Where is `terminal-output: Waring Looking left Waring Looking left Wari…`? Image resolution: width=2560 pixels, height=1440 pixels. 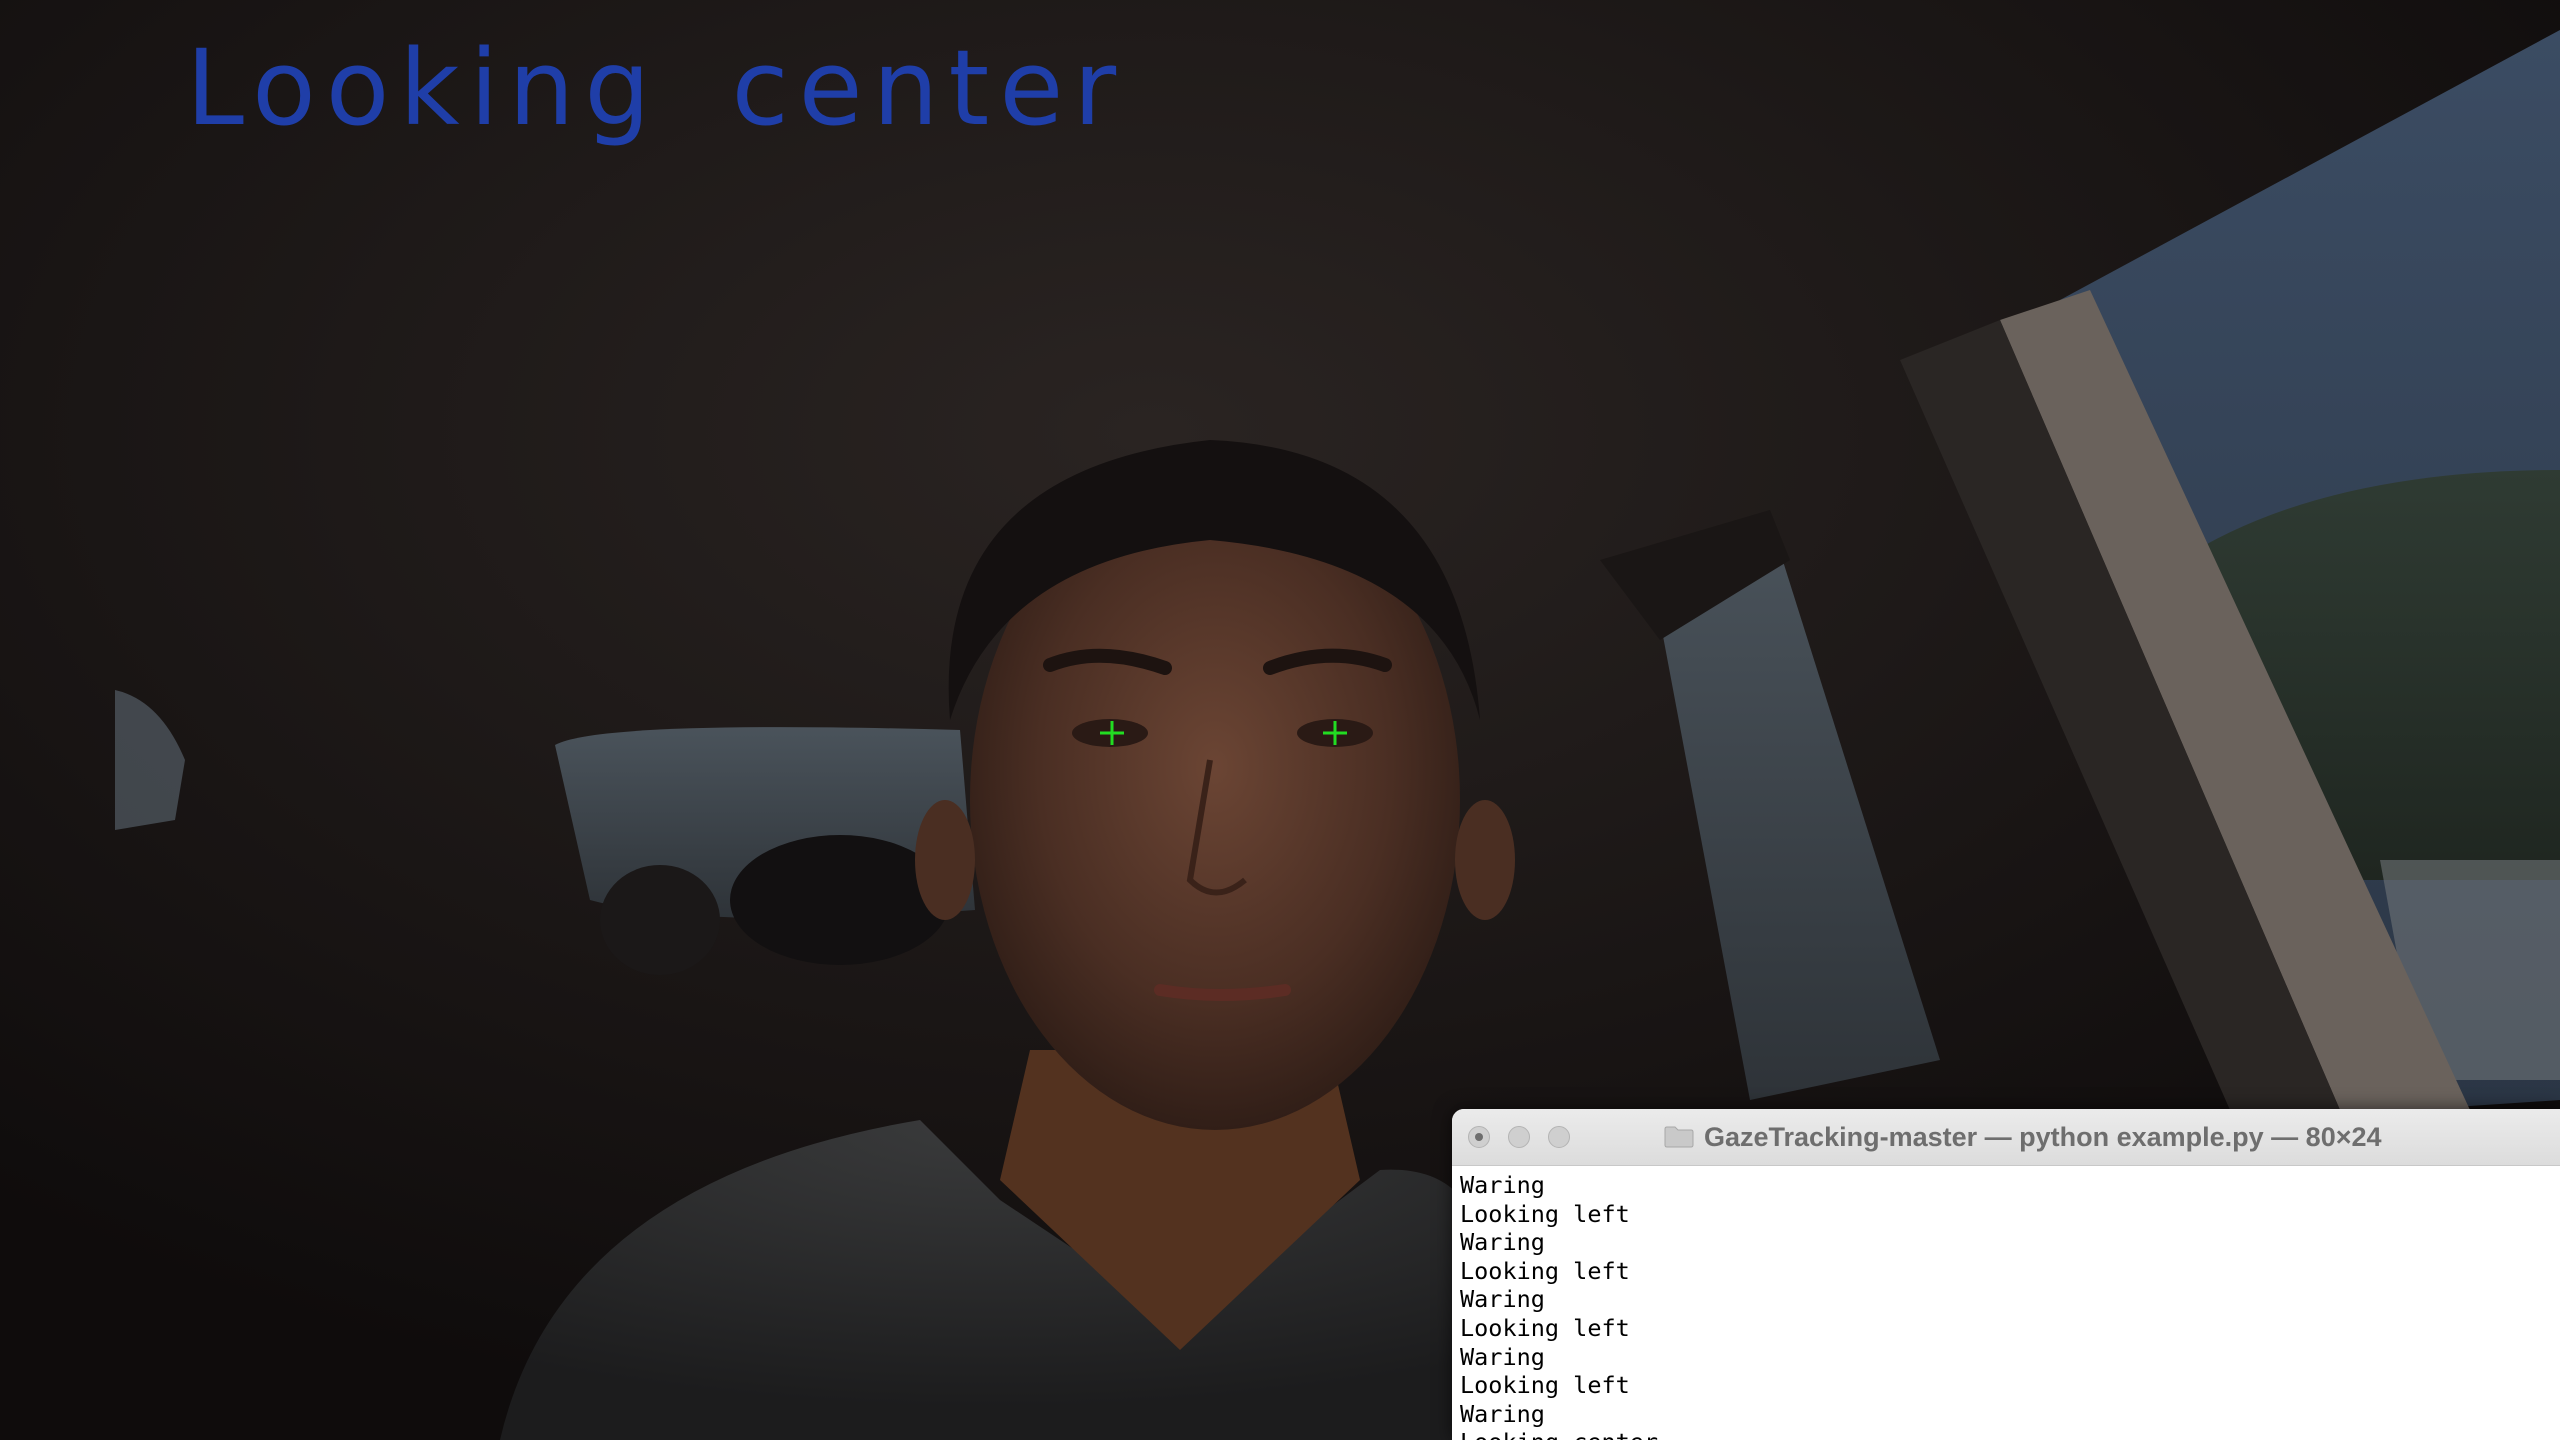 terminal-output: Waring Looking left Waring Looking left Wari… is located at coordinates (2010, 1305).